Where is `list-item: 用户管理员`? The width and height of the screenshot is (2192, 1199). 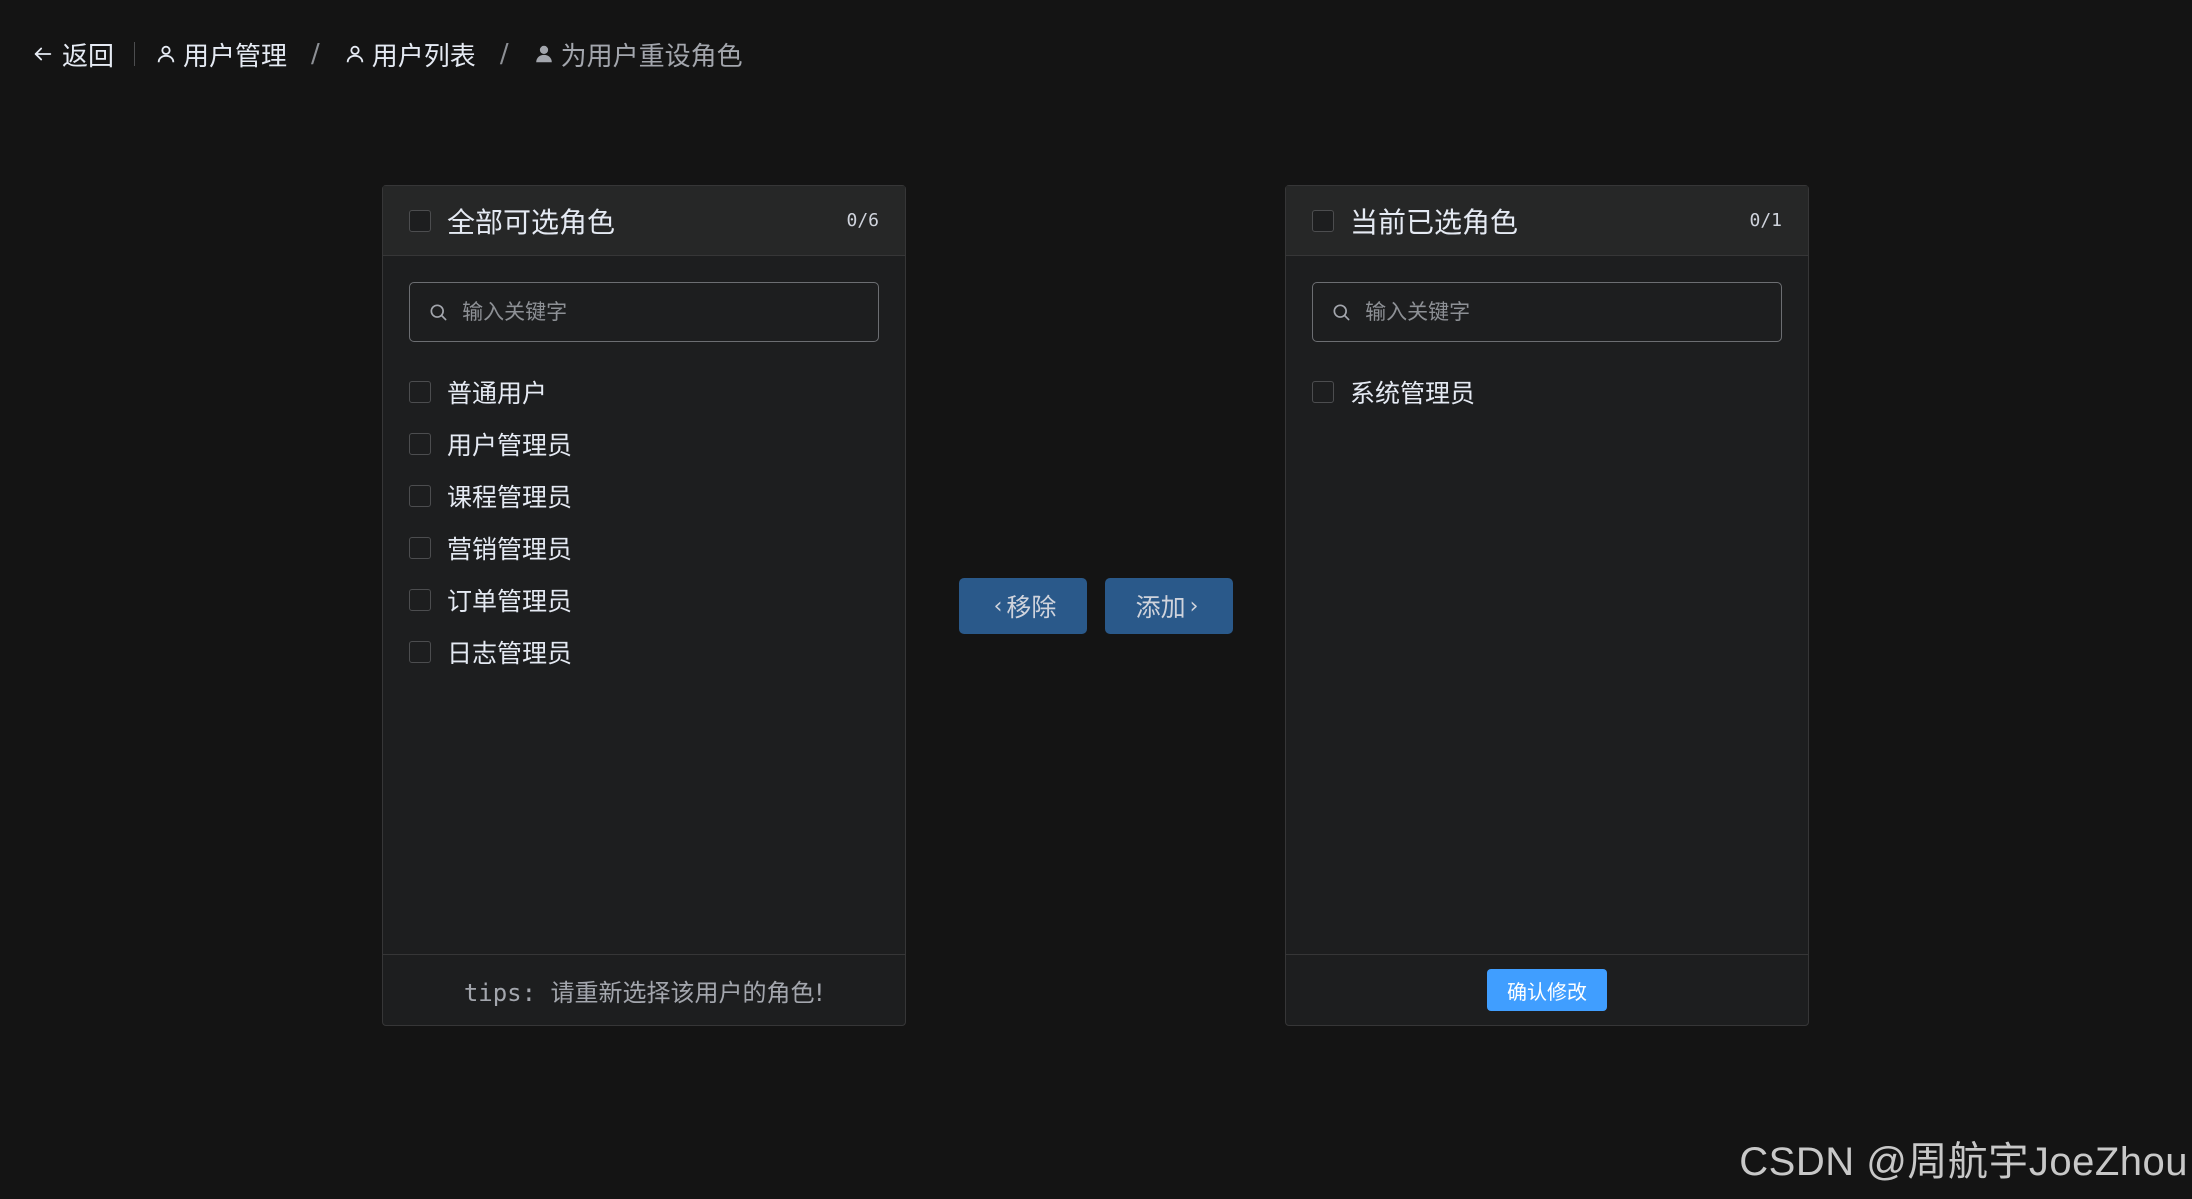 list-item: 用户管理员 is located at coordinates (644, 444).